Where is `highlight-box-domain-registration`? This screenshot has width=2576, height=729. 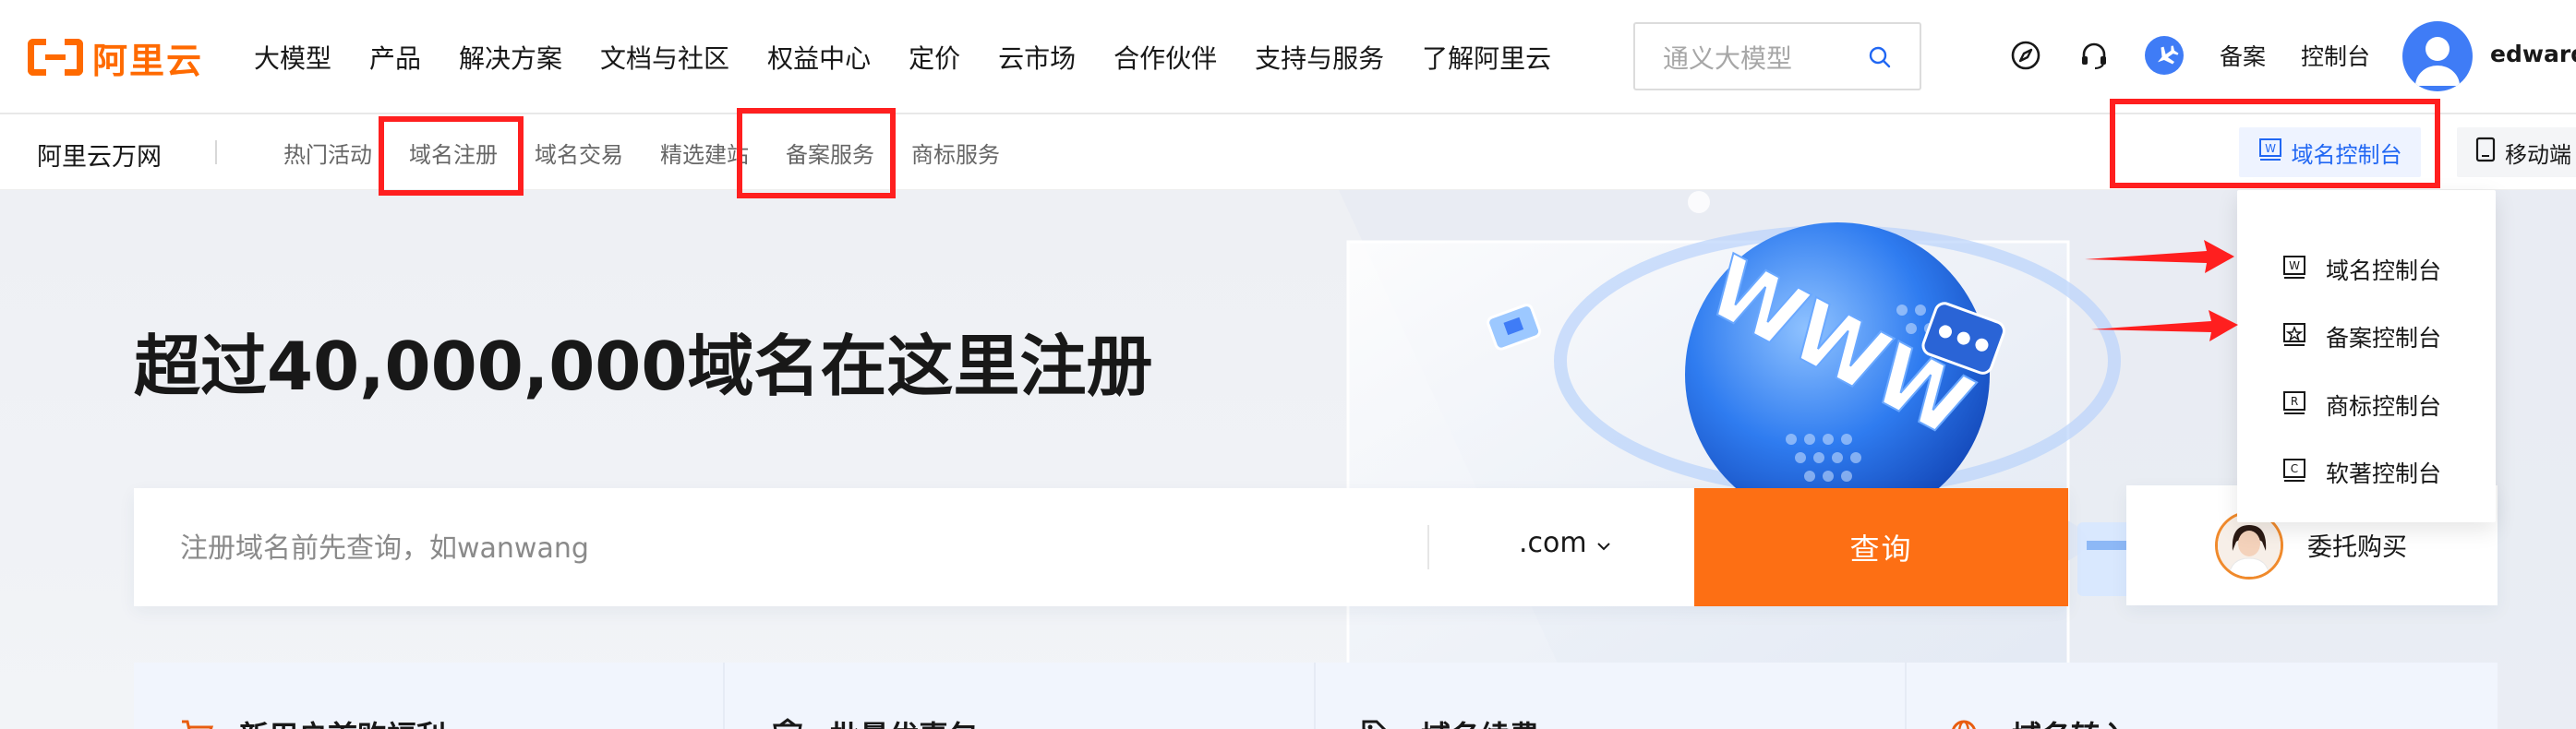
highlight-box-domain-registration is located at coordinates (451, 156).